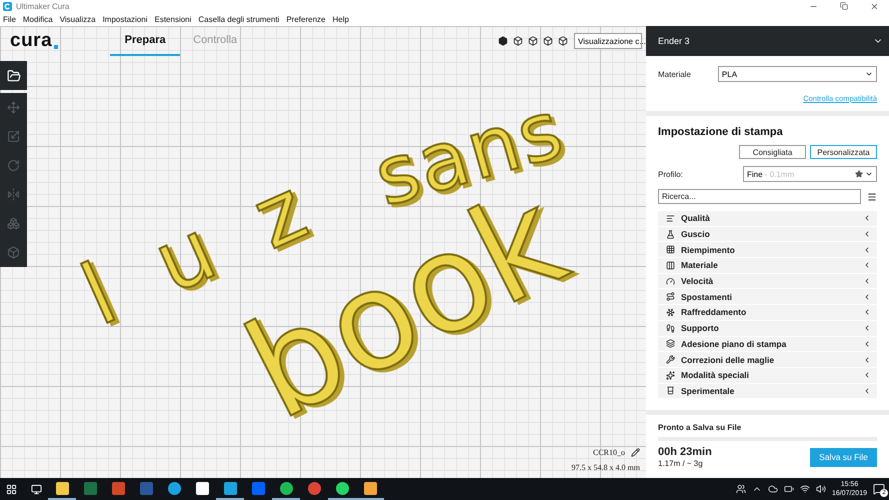  Describe the element at coordinates (635, 452) in the screenshot. I see `edit-pencil-icon` at that location.